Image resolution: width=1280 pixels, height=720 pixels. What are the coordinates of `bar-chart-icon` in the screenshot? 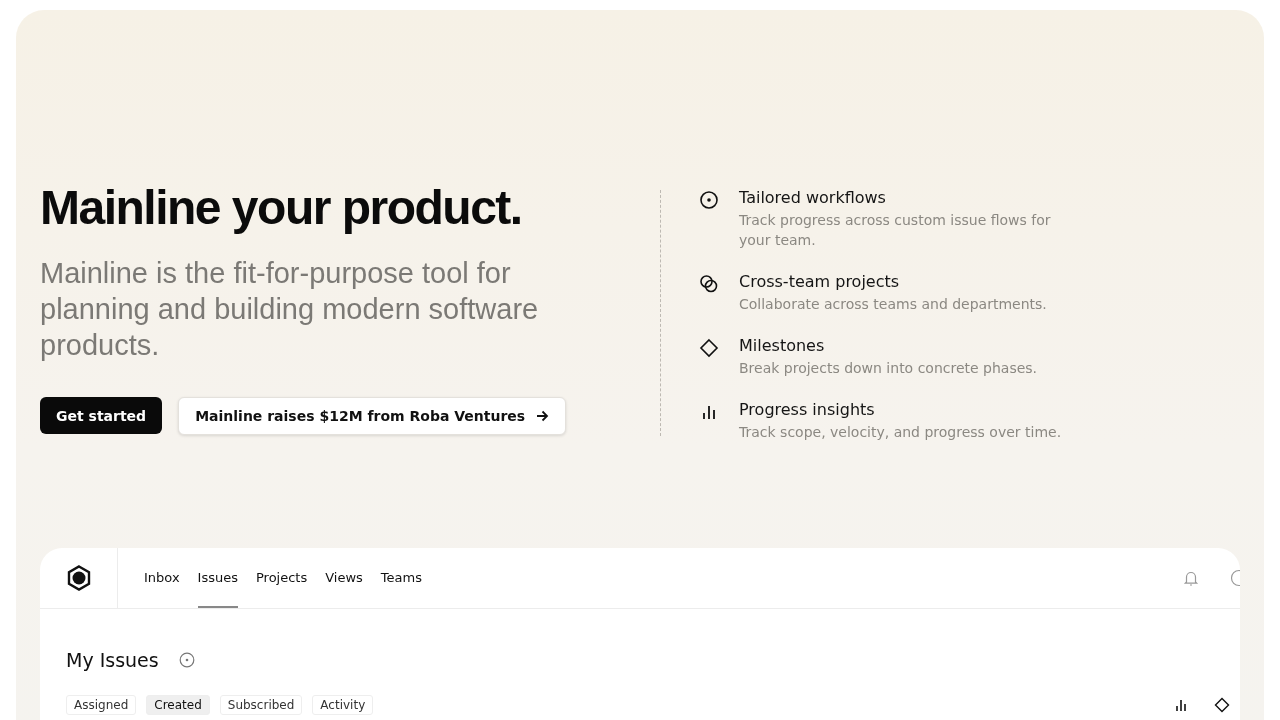 It's located at (1181, 705).